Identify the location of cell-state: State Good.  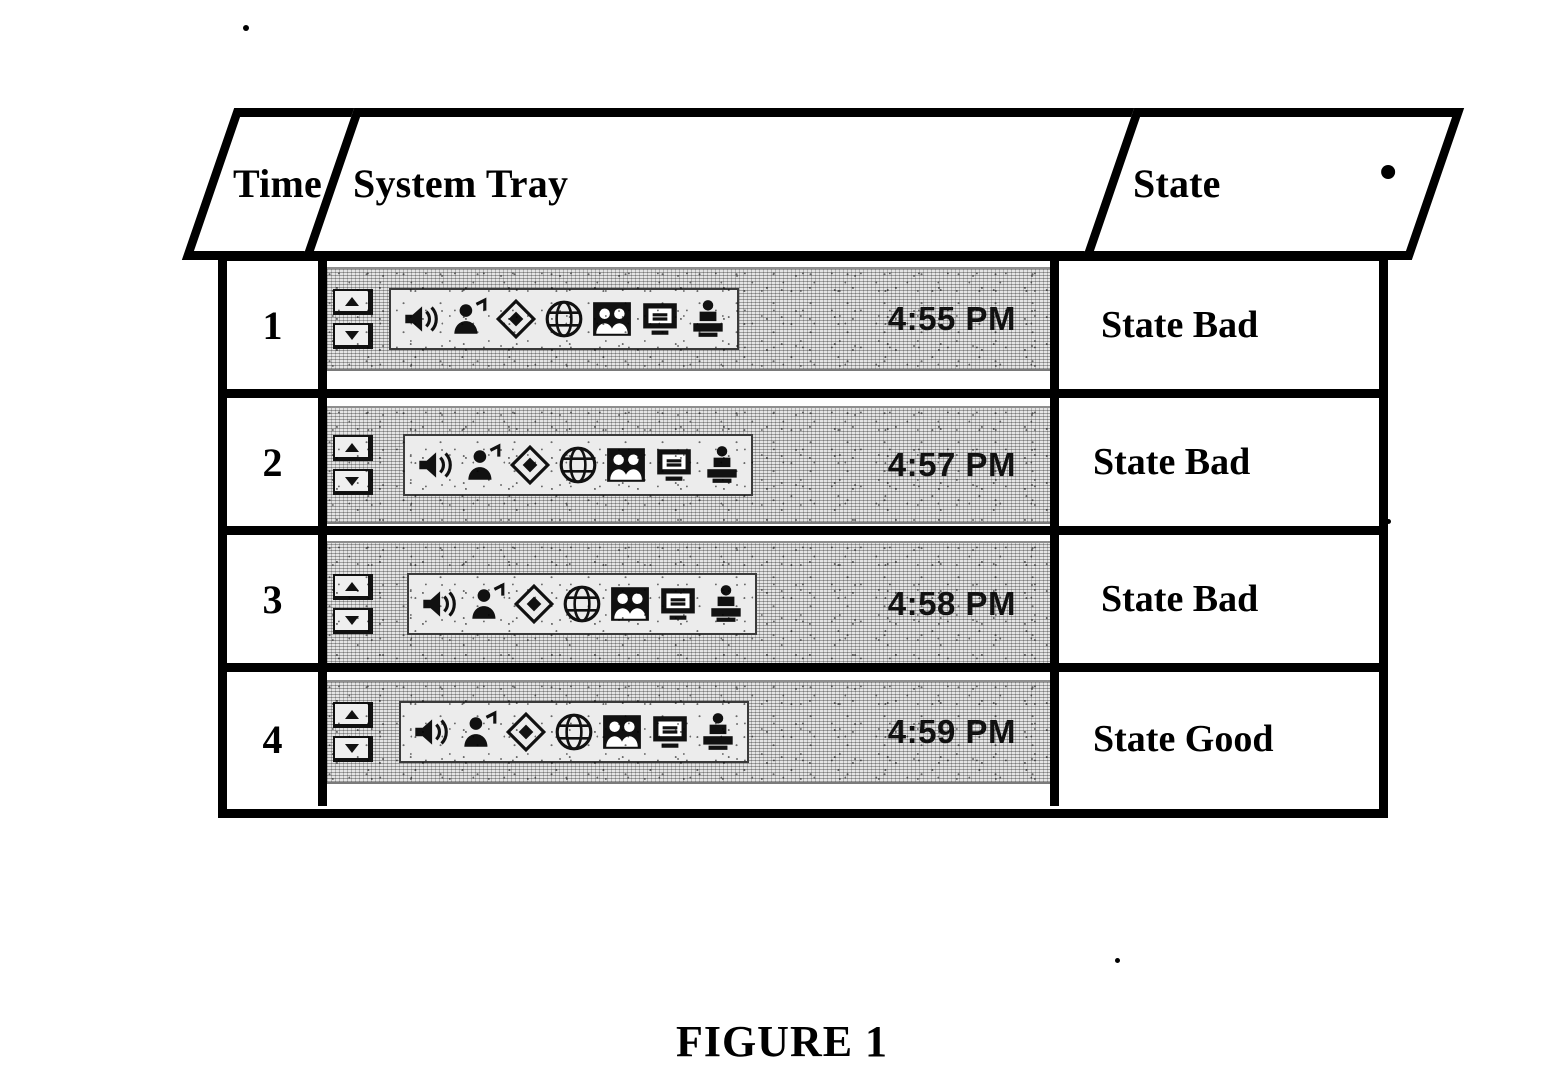
(1219, 739).